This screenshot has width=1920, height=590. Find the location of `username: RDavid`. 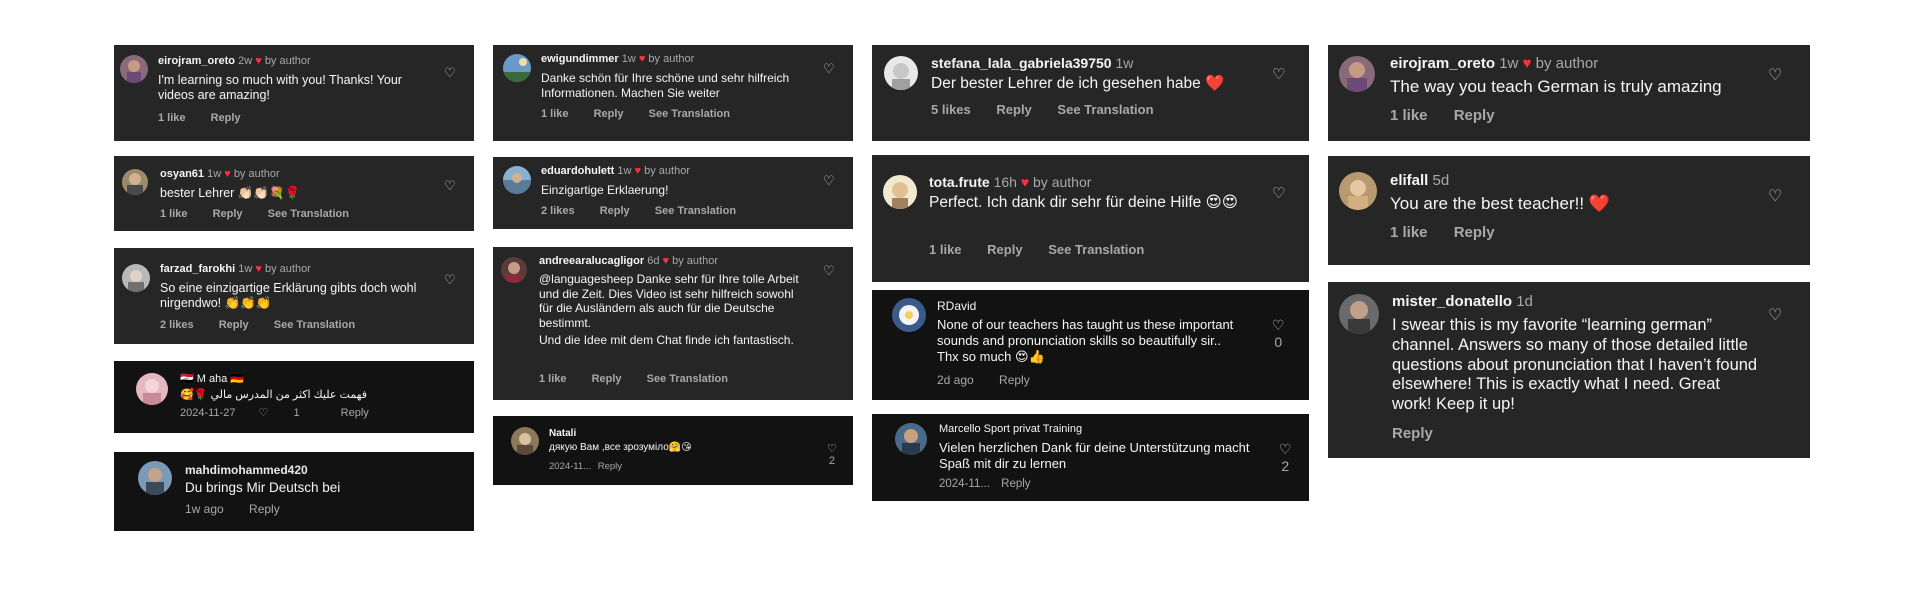

username: RDavid is located at coordinates (956, 306).